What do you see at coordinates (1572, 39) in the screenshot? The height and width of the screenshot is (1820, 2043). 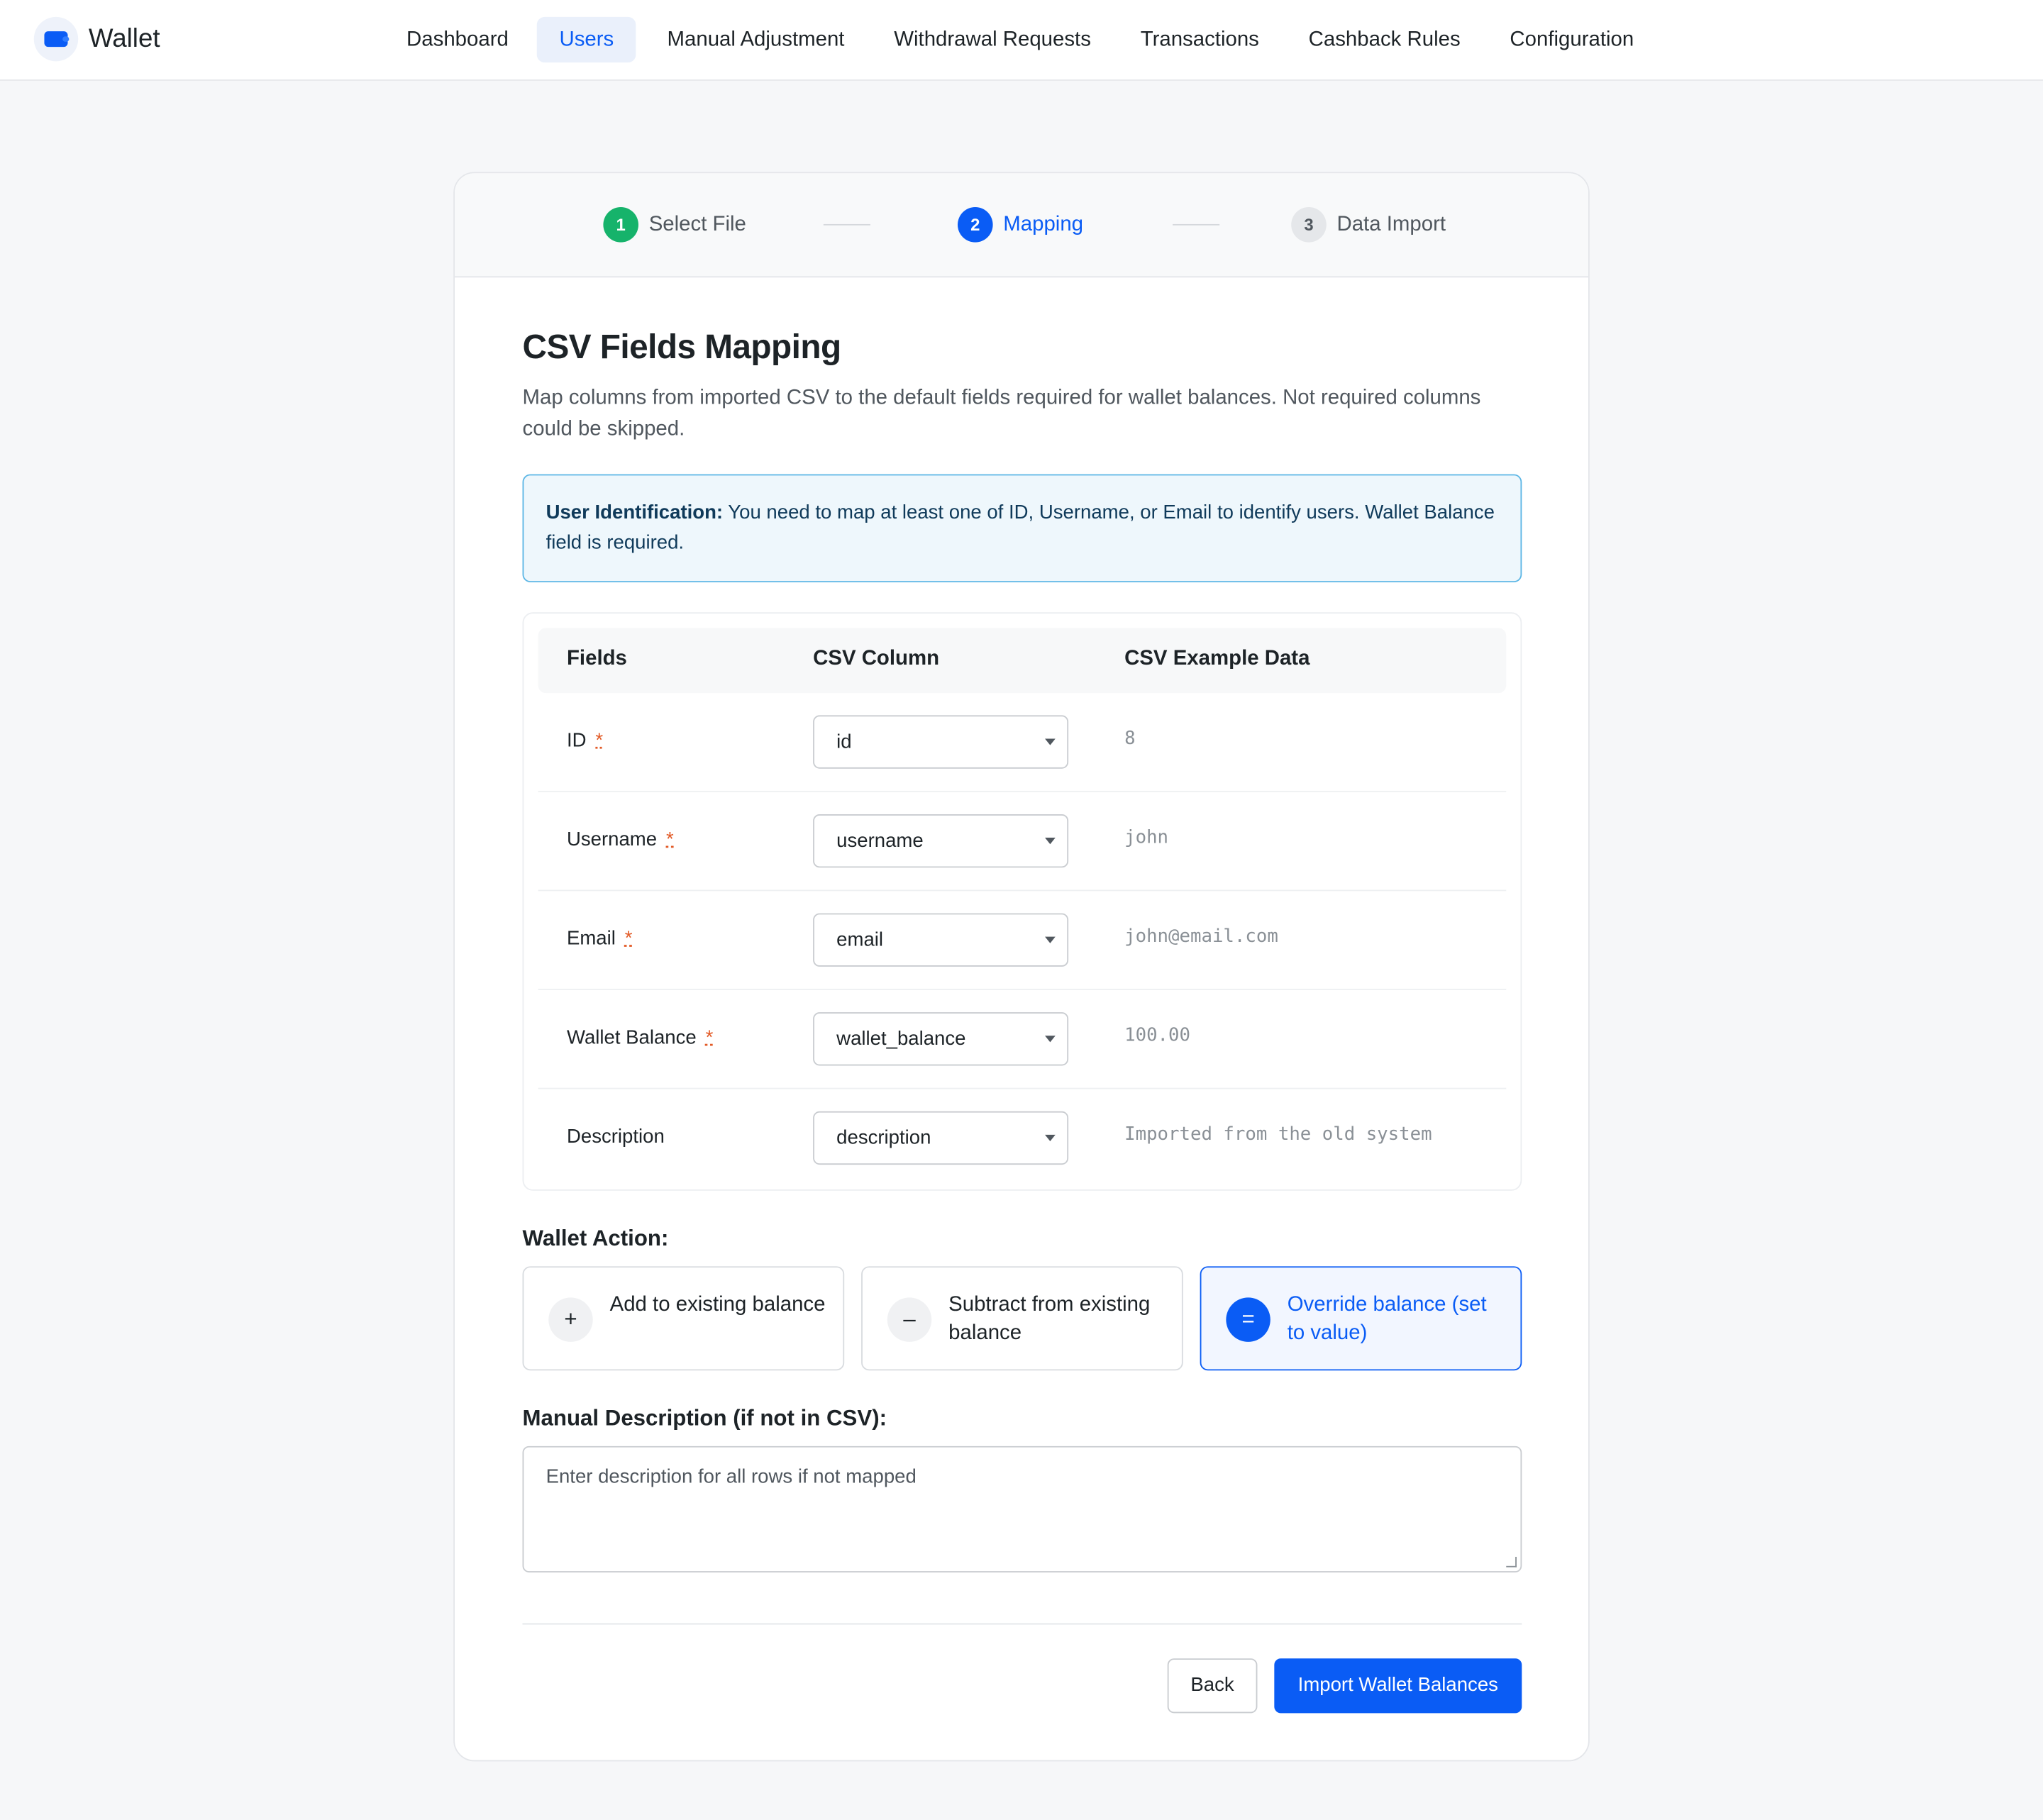 I see `nav-item-configuration: Configuration` at bounding box center [1572, 39].